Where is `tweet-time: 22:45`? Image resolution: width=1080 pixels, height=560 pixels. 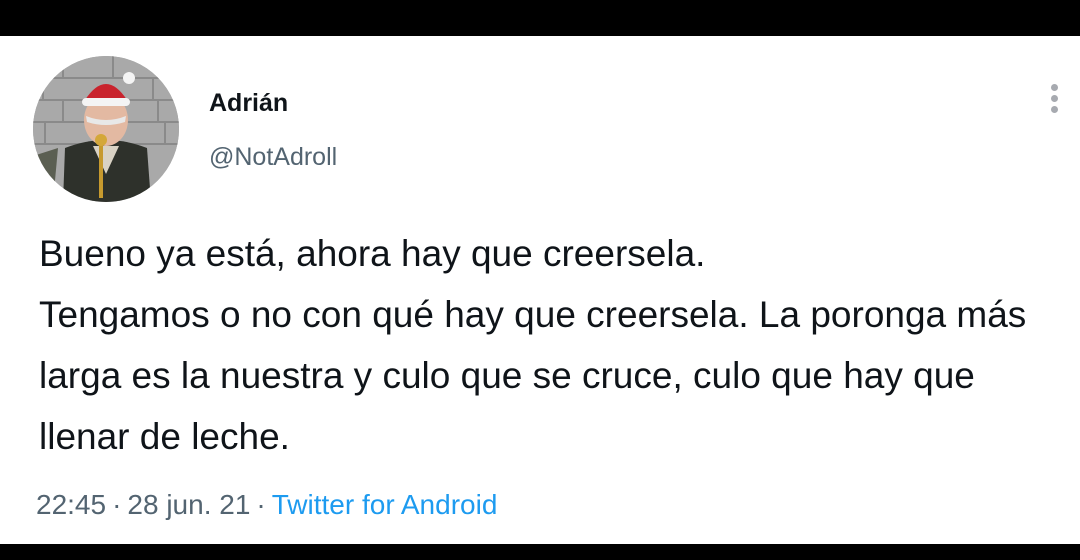
tweet-time: 22:45 is located at coordinates (71, 504).